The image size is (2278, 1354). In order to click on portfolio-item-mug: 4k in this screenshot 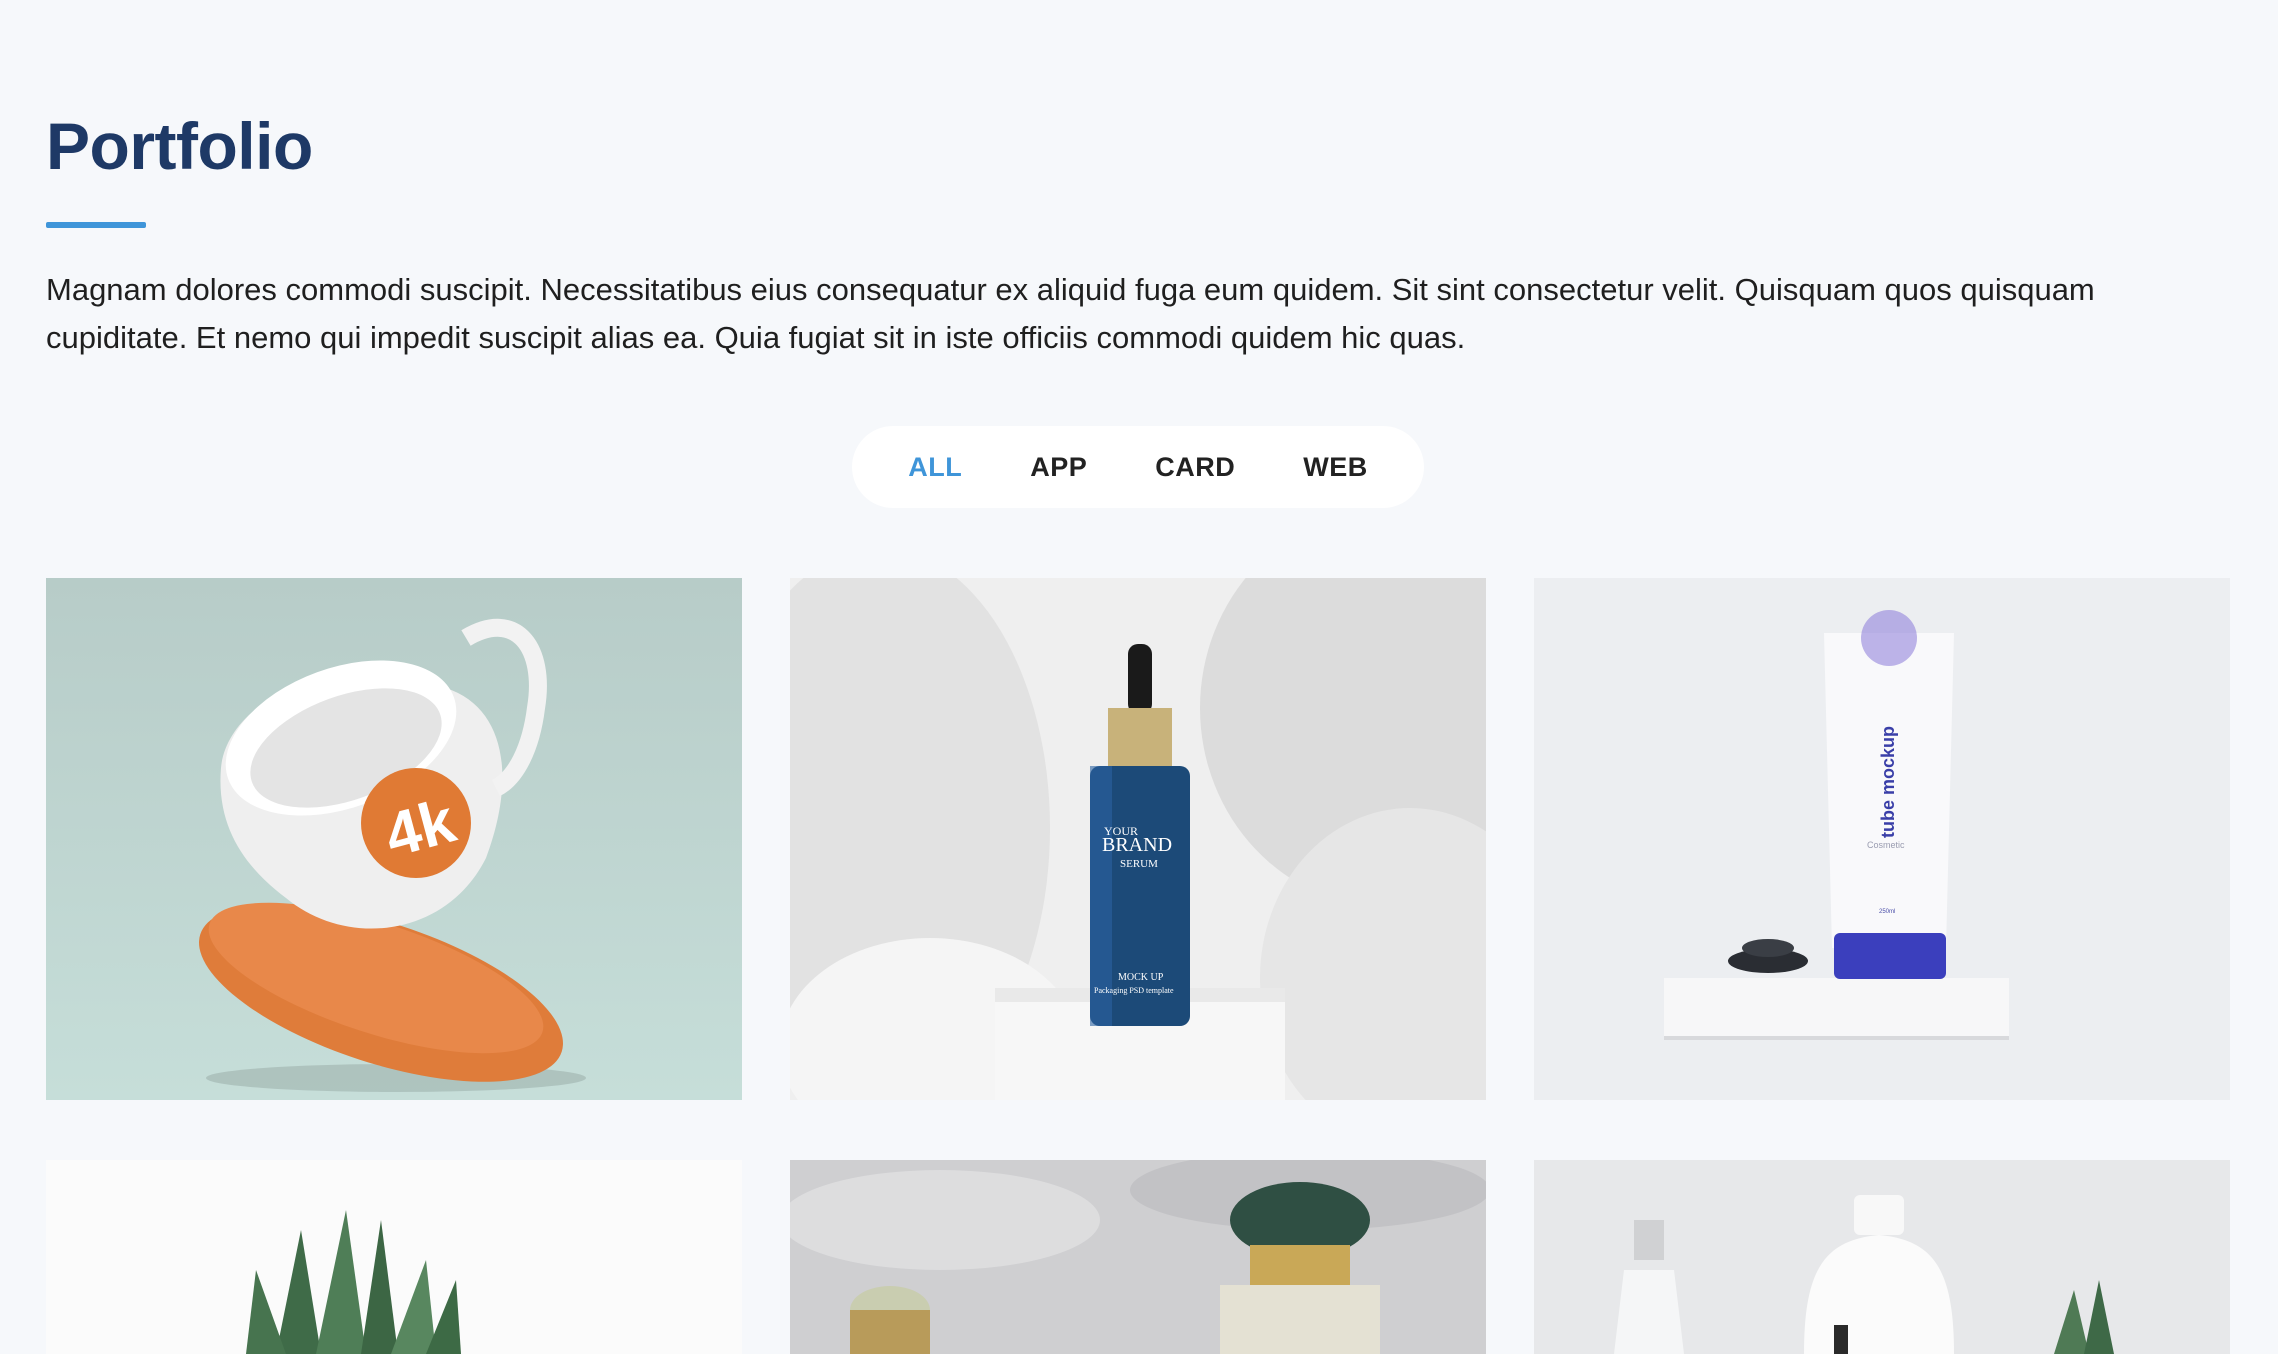, I will do `click(394, 839)`.